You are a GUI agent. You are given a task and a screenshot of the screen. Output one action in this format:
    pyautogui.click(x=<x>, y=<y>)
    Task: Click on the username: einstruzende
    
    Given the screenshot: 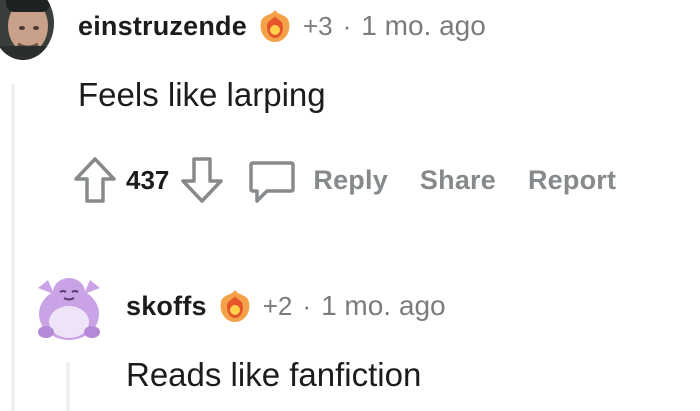 What is the action you would take?
    pyautogui.click(x=162, y=26)
    